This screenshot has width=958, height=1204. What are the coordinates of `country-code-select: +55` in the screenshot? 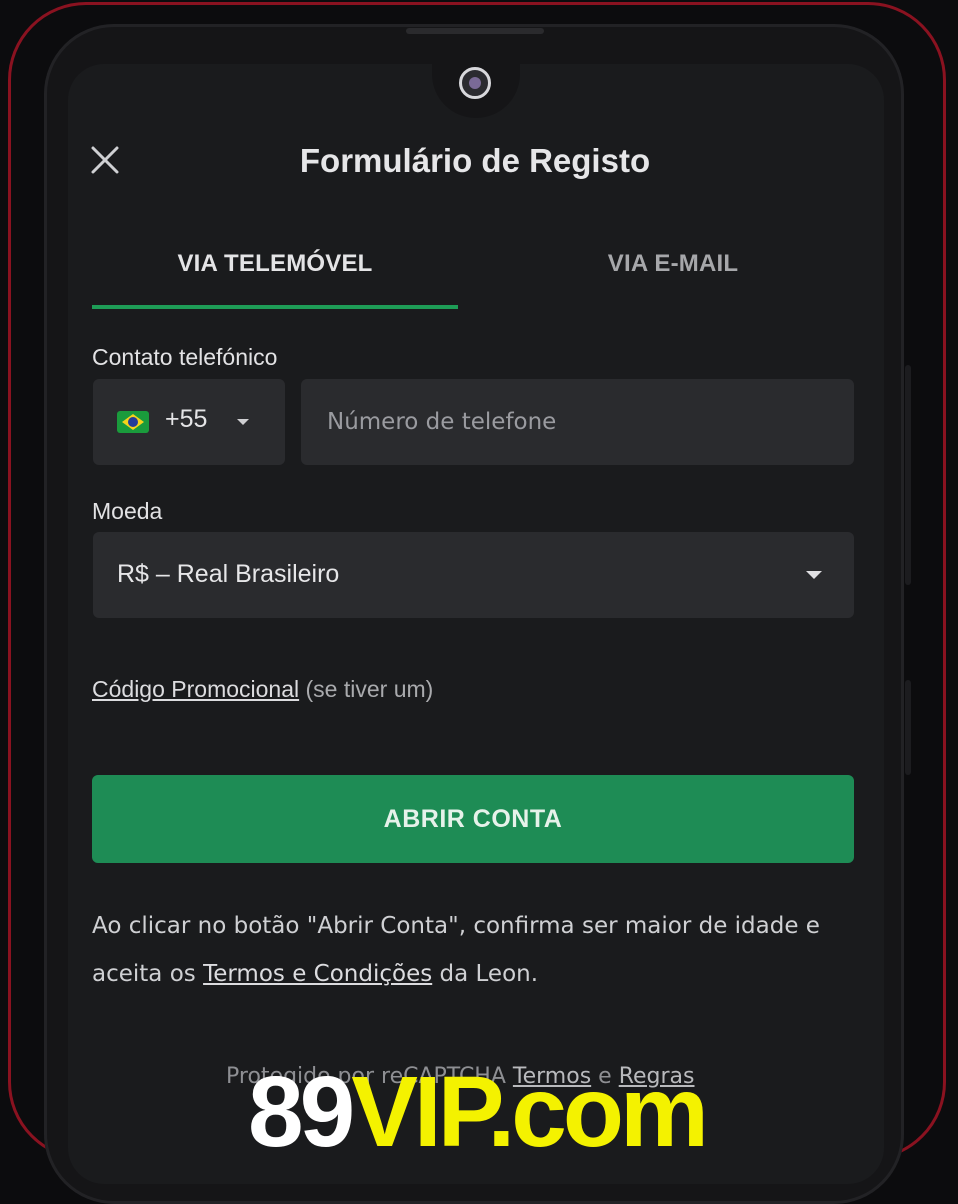 It's located at (189, 422).